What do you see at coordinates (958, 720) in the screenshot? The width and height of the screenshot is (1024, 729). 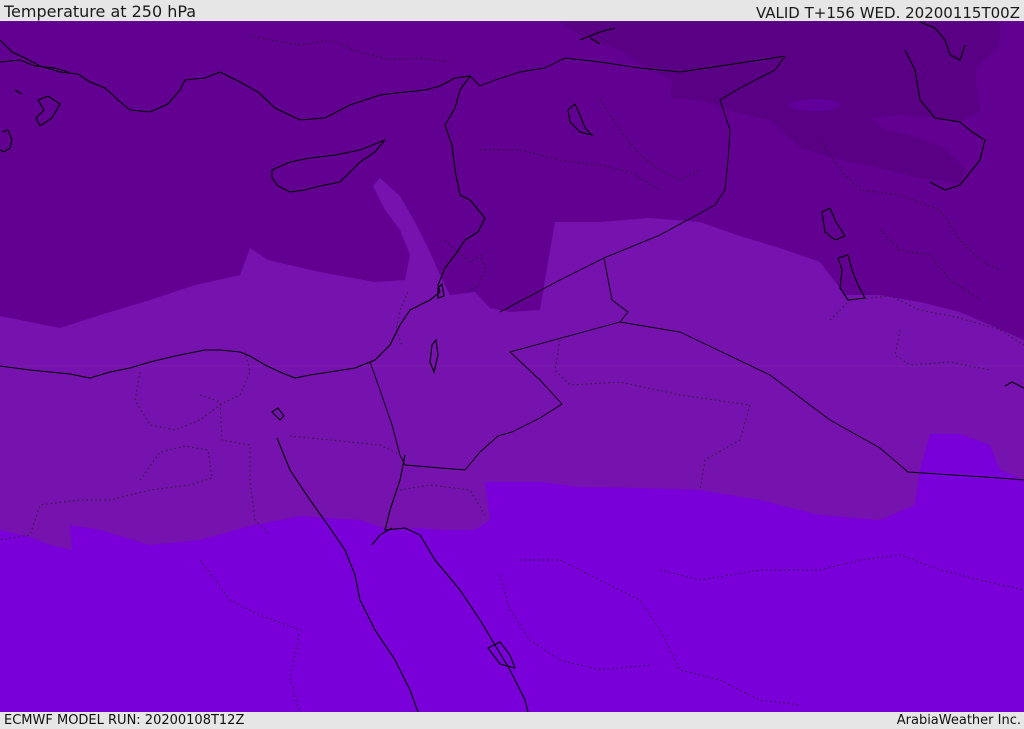 I see `credit-label: ArabiaWeather Inc.` at bounding box center [958, 720].